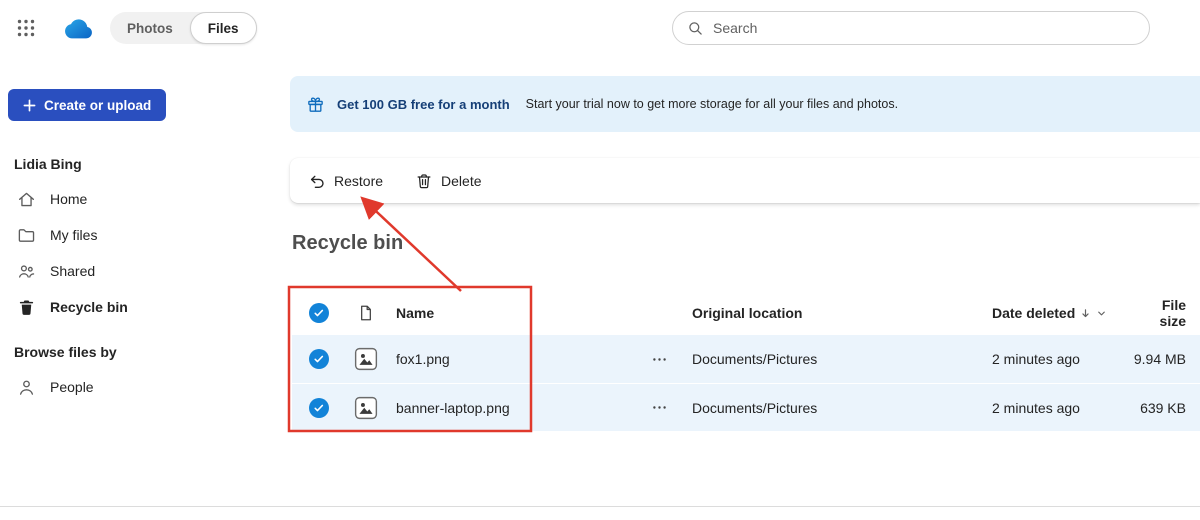 The width and height of the screenshot is (1200, 520). I want to click on select-all-checkbox, so click(319, 313).